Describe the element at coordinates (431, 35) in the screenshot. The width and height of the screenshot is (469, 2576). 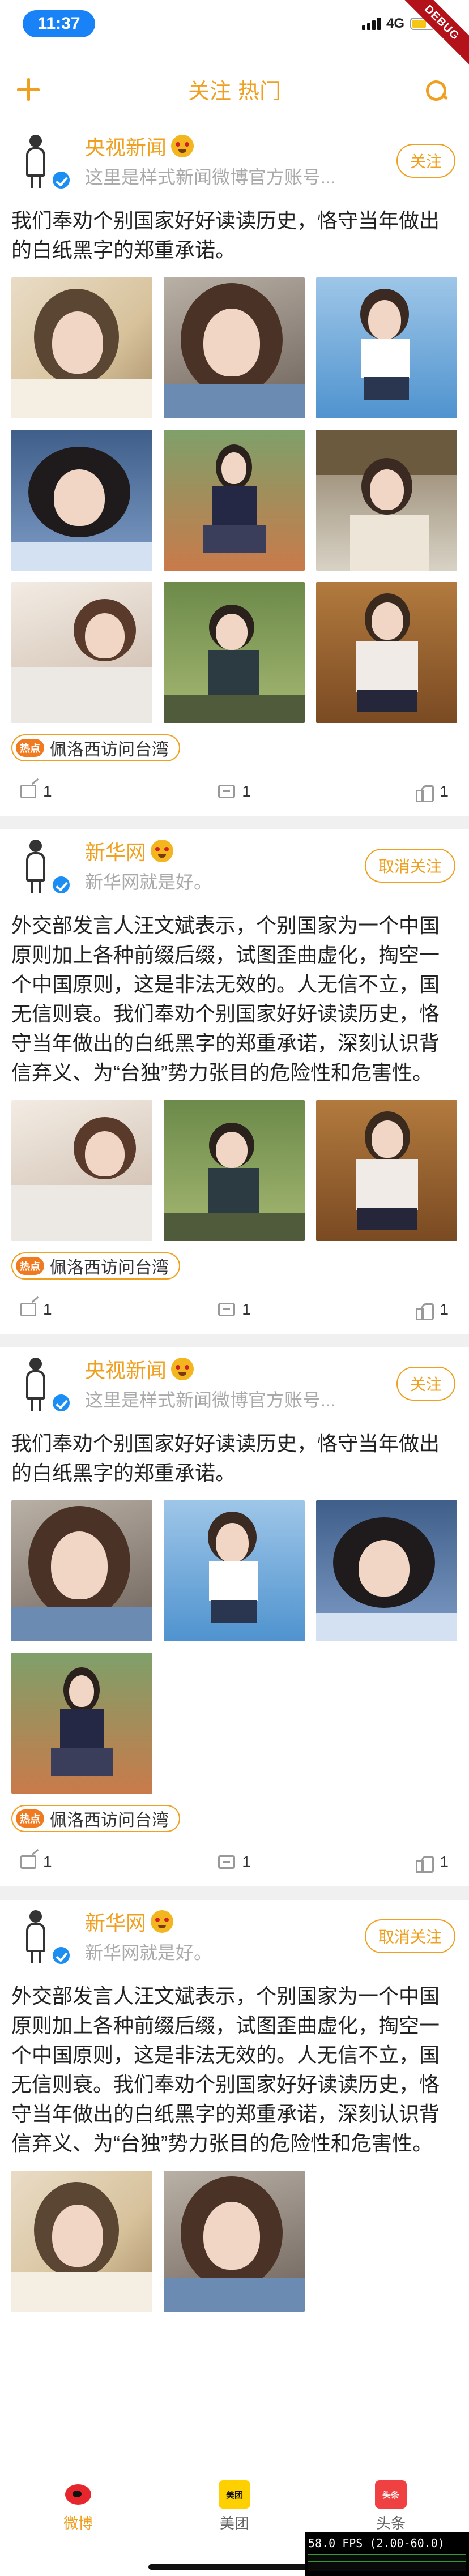
I see `debug-banner: DEBUG` at that location.